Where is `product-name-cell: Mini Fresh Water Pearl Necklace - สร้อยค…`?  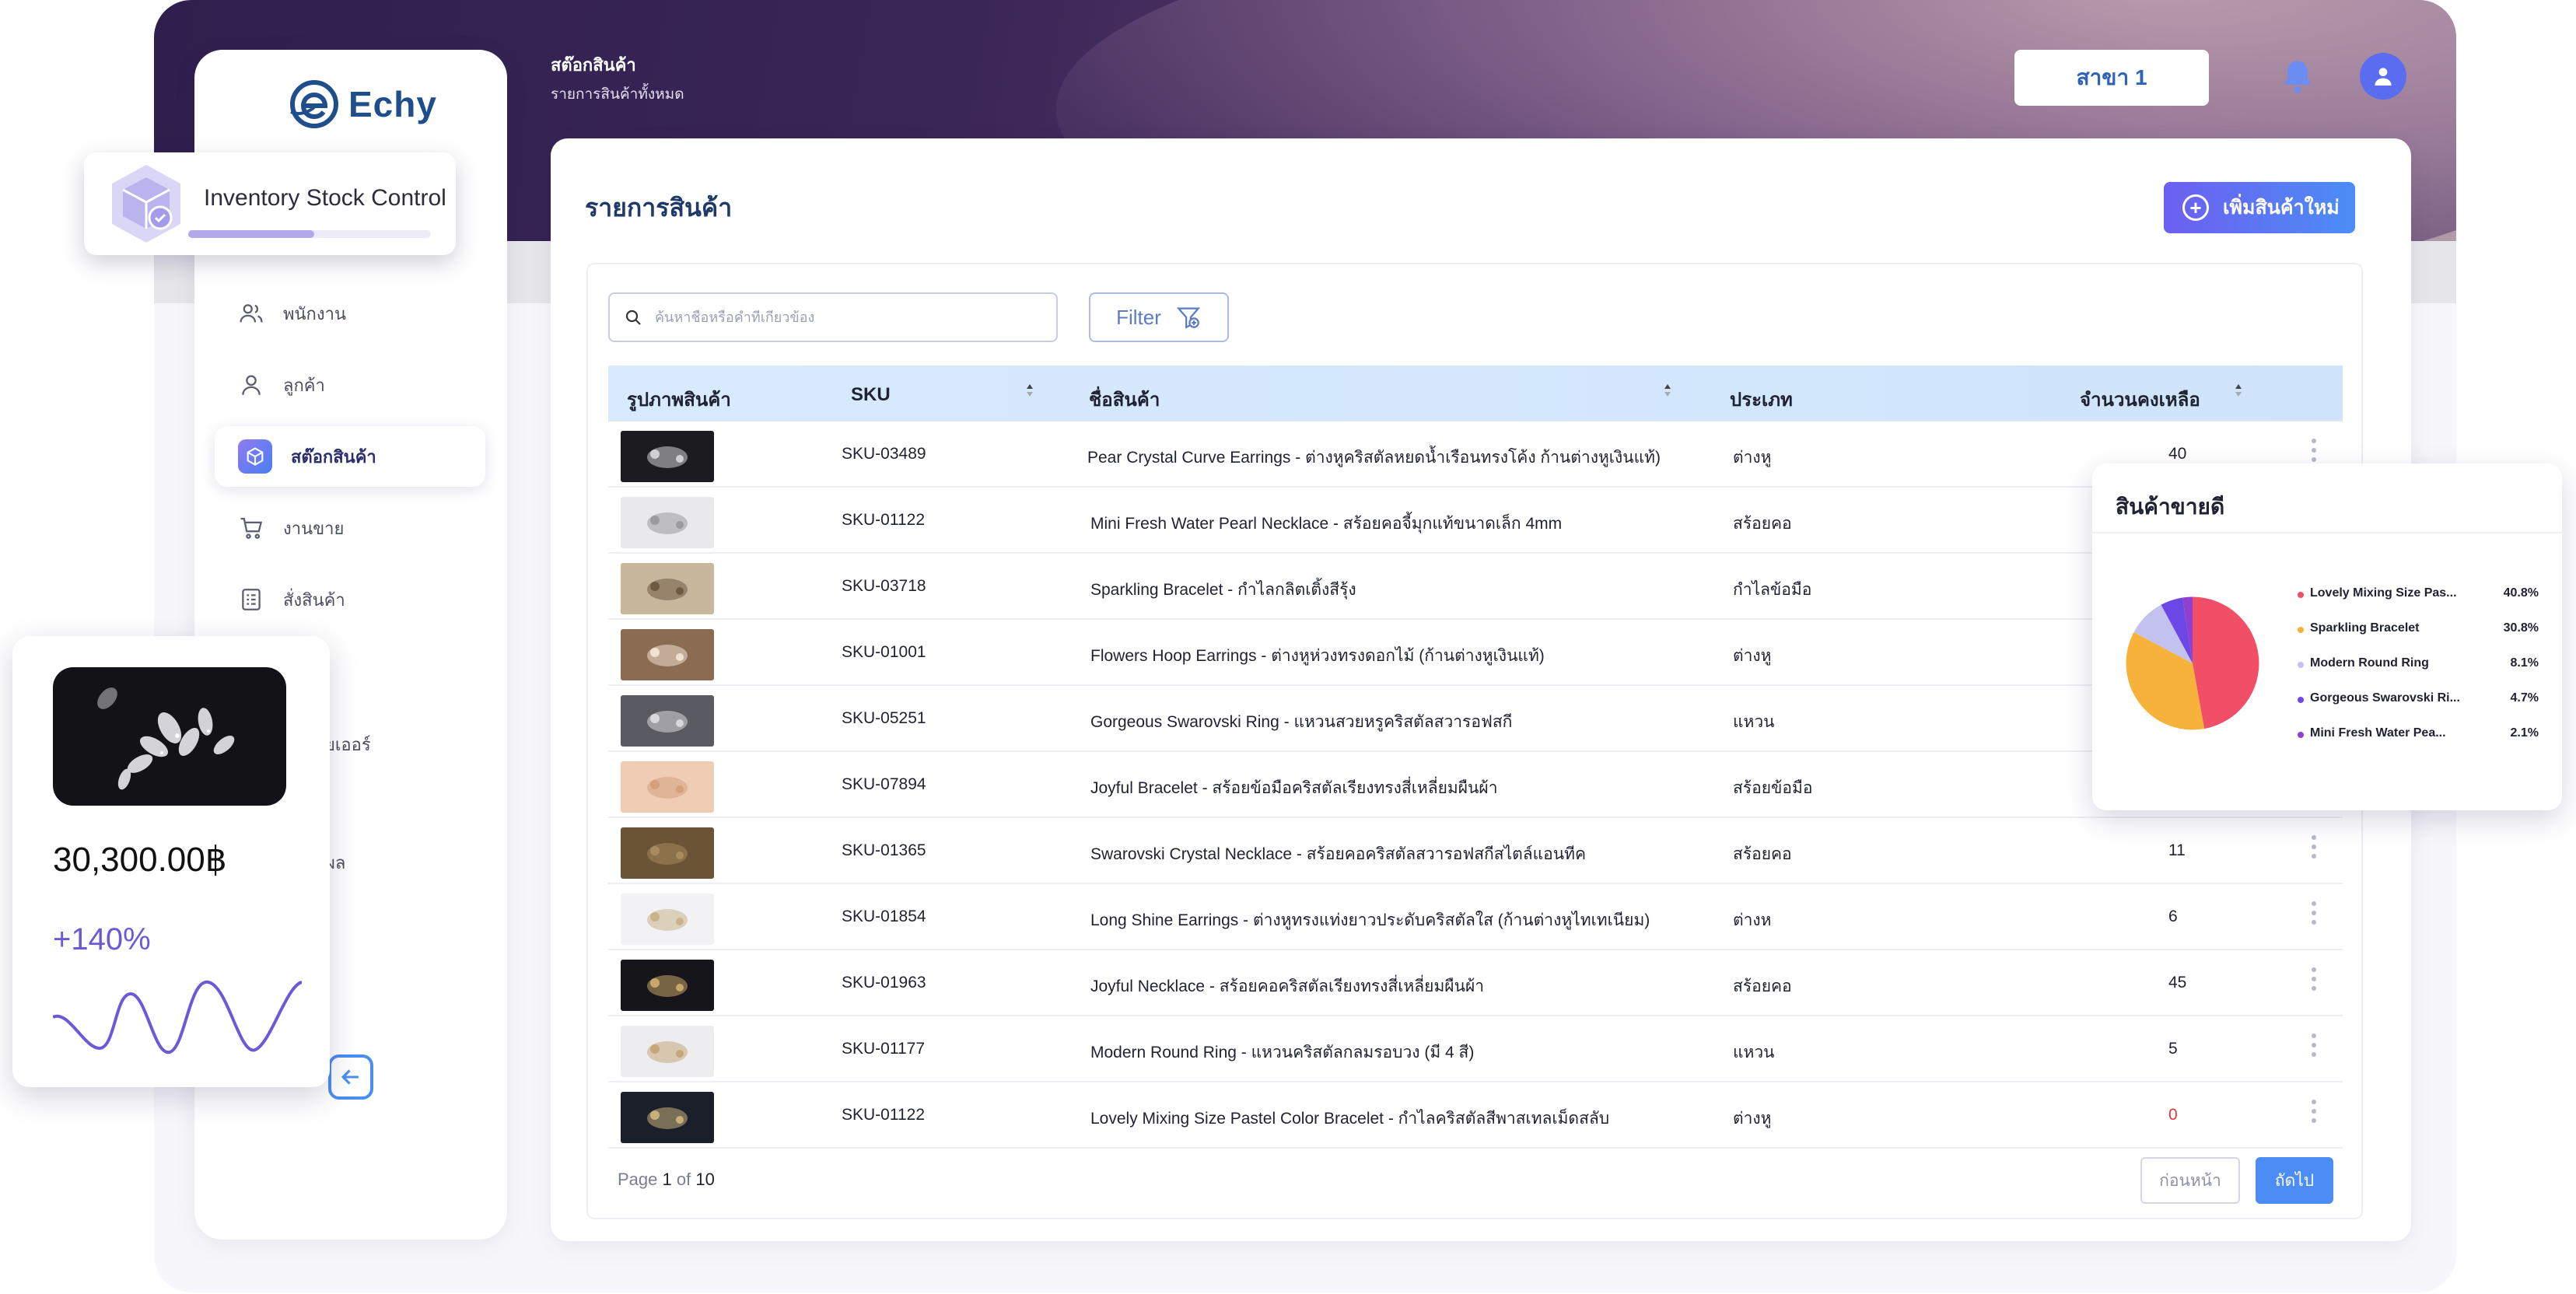
product-name-cell: Mini Fresh Water Pearl Necklace - สร้อยค… is located at coordinates (1326, 524).